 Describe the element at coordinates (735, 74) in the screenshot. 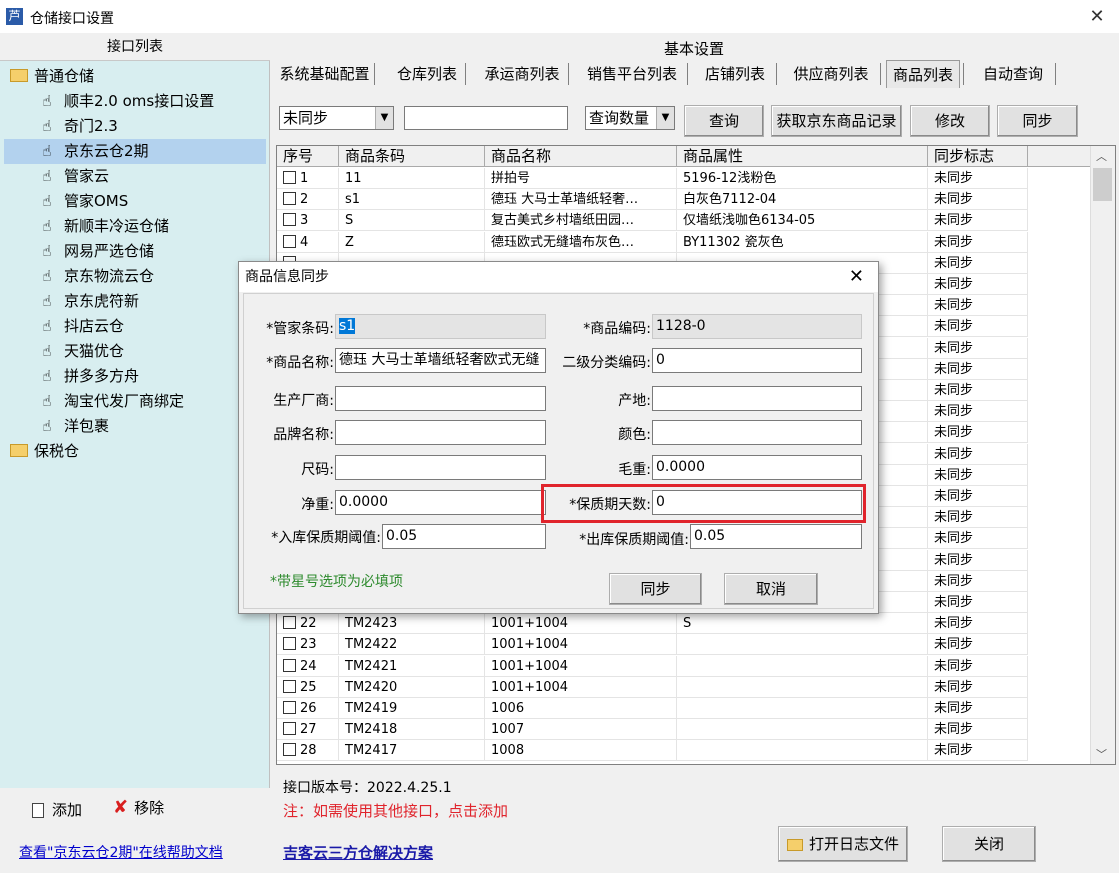

I see `tab-item: 店铺列表` at that location.